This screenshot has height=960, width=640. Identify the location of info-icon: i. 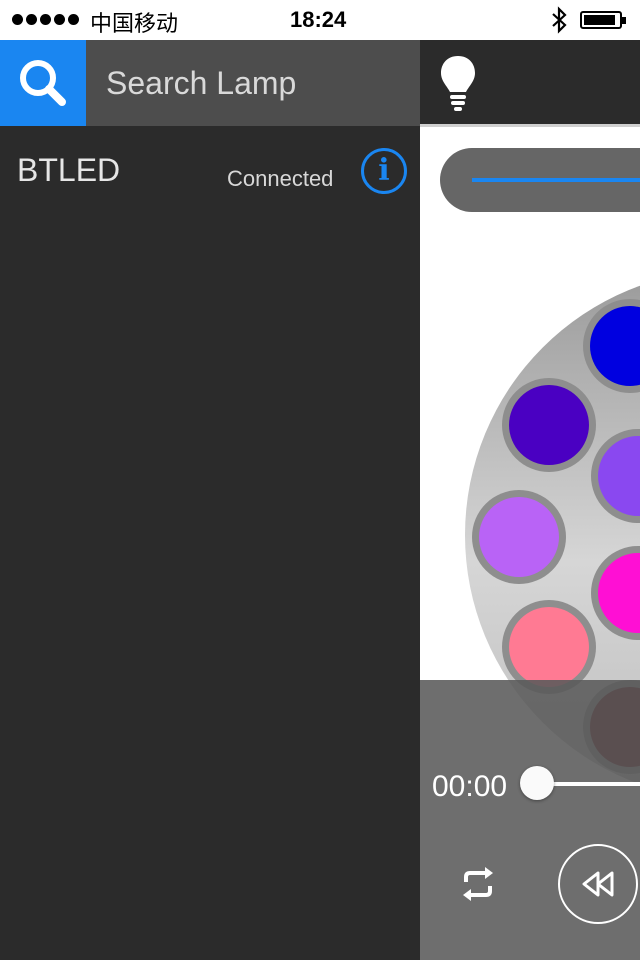
(384, 171).